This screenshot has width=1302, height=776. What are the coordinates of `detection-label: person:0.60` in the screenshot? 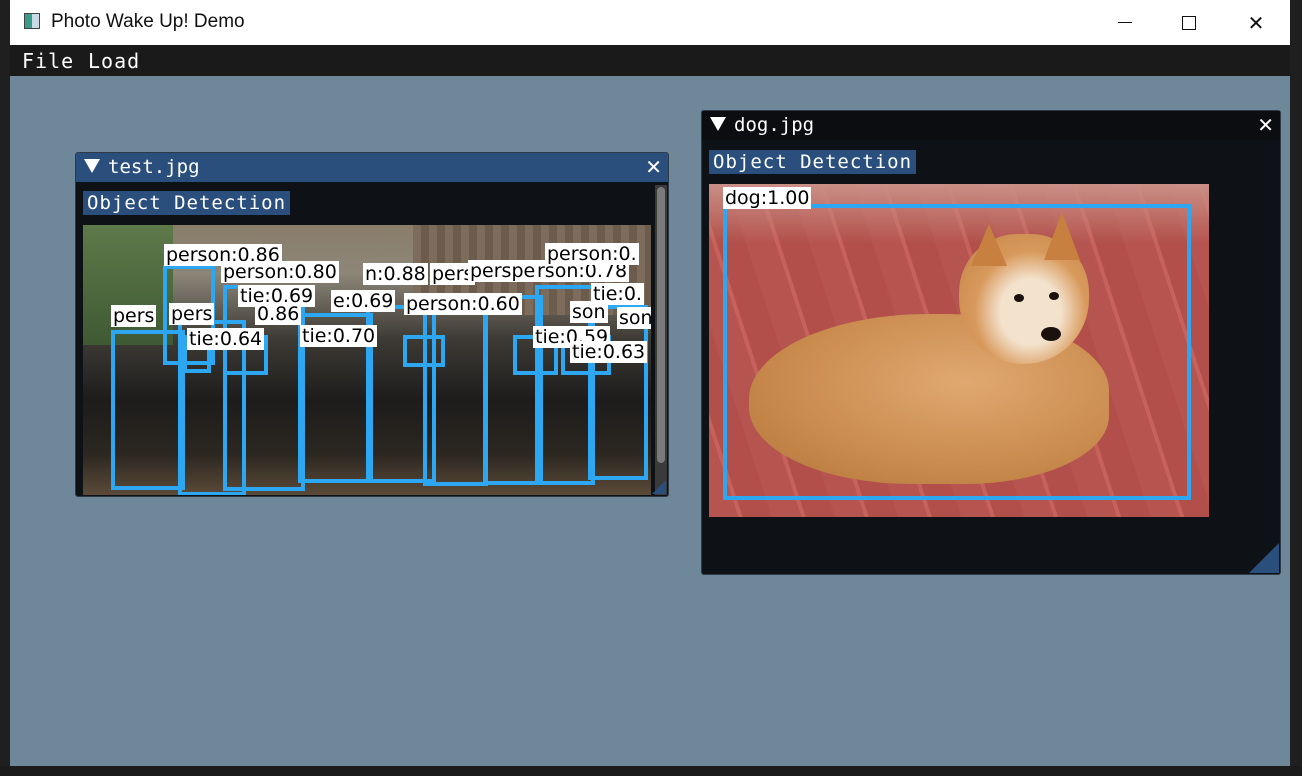 It's located at (463, 304).